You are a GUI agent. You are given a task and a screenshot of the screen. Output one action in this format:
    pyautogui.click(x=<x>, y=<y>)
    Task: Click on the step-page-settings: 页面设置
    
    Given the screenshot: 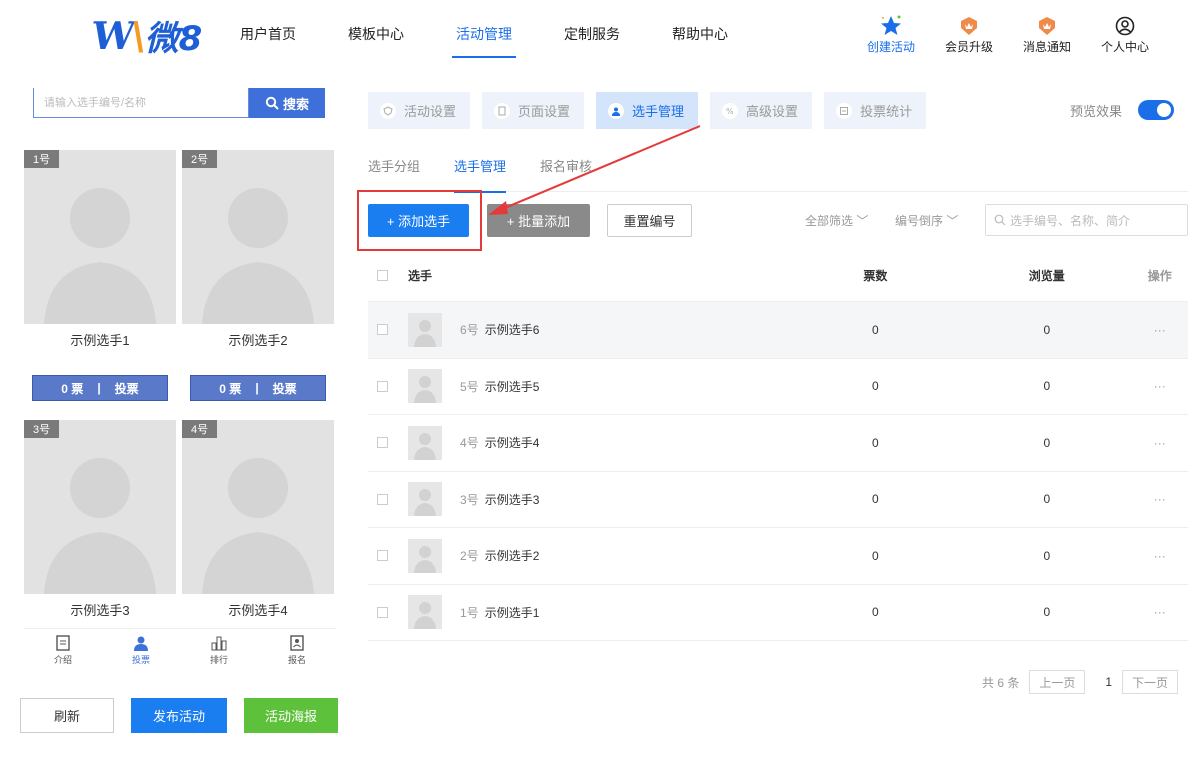 What is the action you would take?
    pyautogui.click(x=533, y=110)
    